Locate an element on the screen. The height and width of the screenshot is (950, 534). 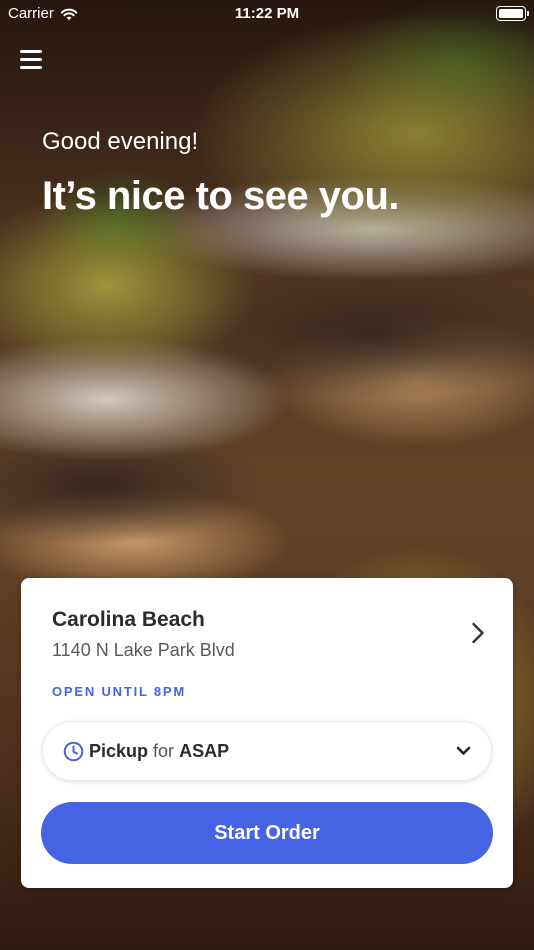
open-hours-status: OPEN UNTIL 8PM is located at coordinates (119, 691).